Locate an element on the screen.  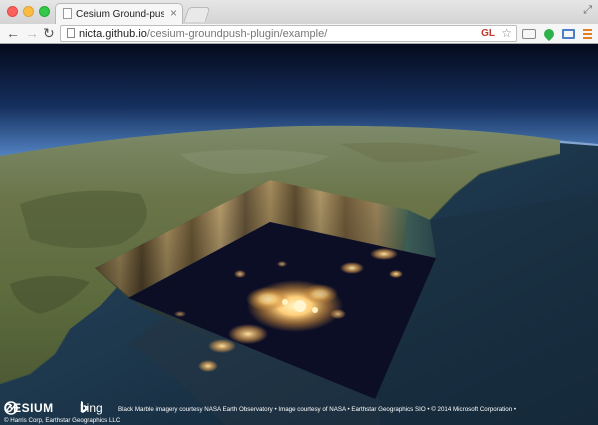
forward-arrow-icon: → is located at coordinates (32, 33).